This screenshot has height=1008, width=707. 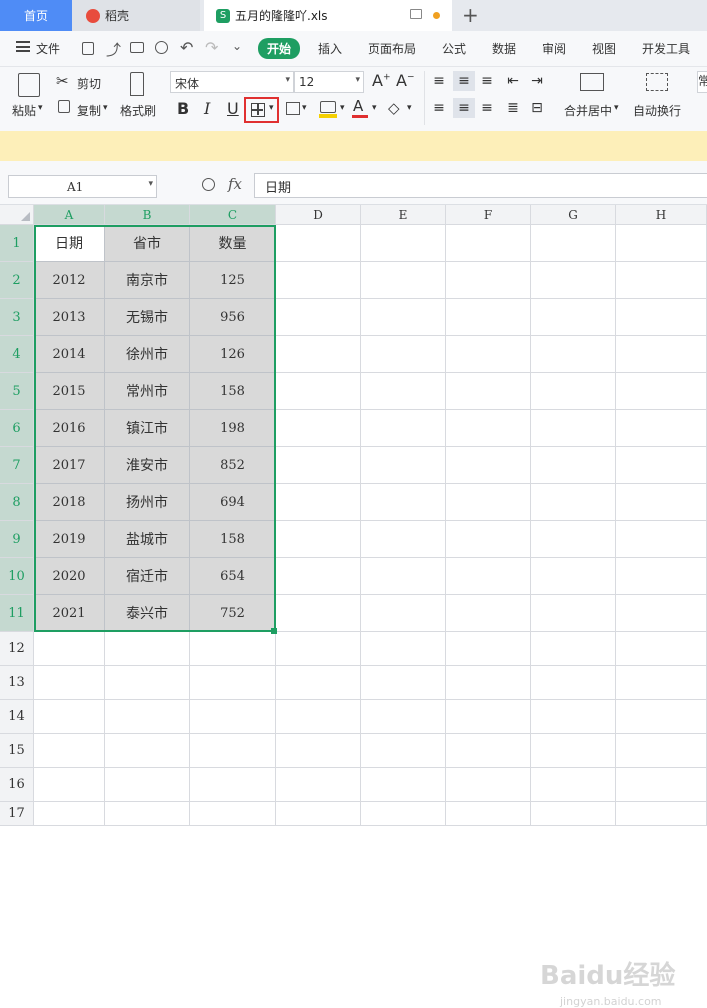 What do you see at coordinates (89, 83) in the screenshot?
I see `cut-button: 剪切` at bounding box center [89, 83].